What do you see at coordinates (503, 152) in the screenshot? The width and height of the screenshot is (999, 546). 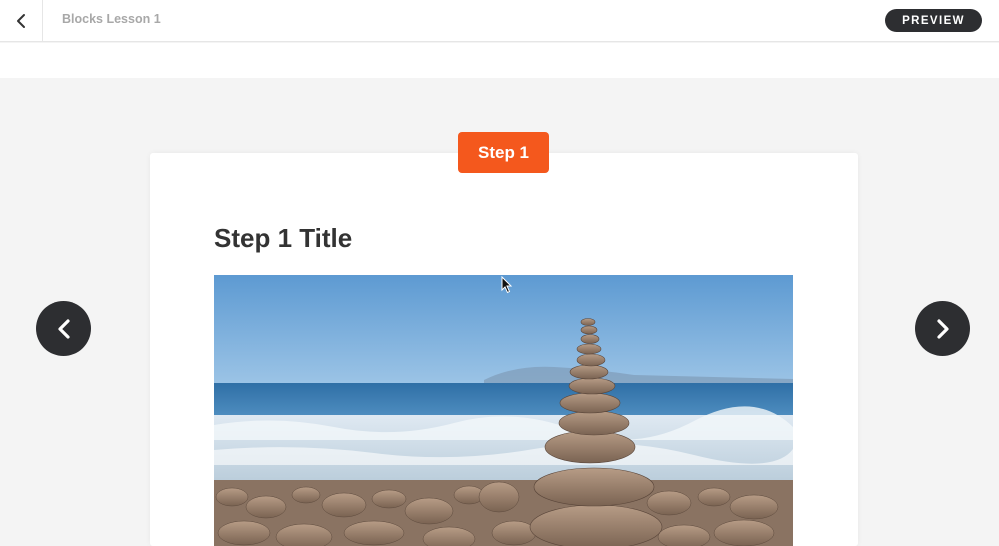 I see `step-badge: Step 1` at bounding box center [503, 152].